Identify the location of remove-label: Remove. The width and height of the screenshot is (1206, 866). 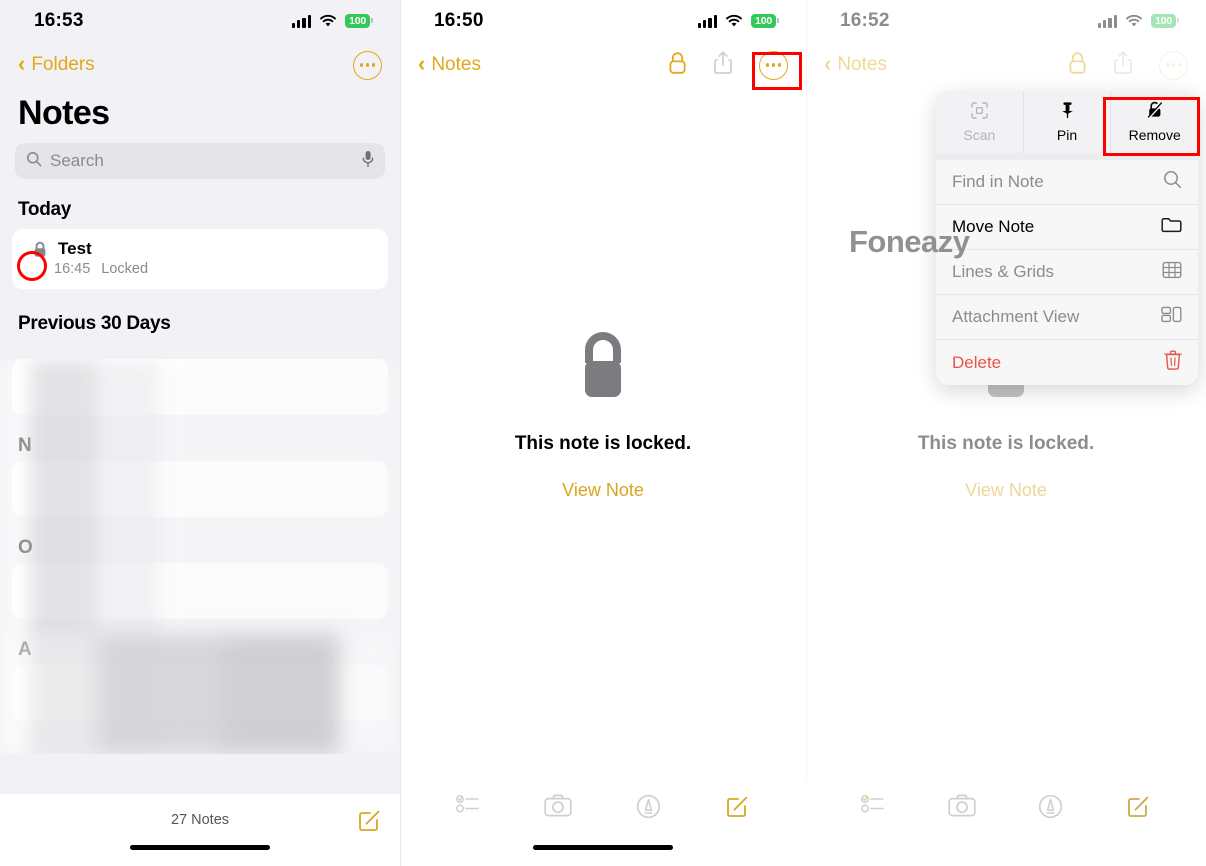
(1154, 135).